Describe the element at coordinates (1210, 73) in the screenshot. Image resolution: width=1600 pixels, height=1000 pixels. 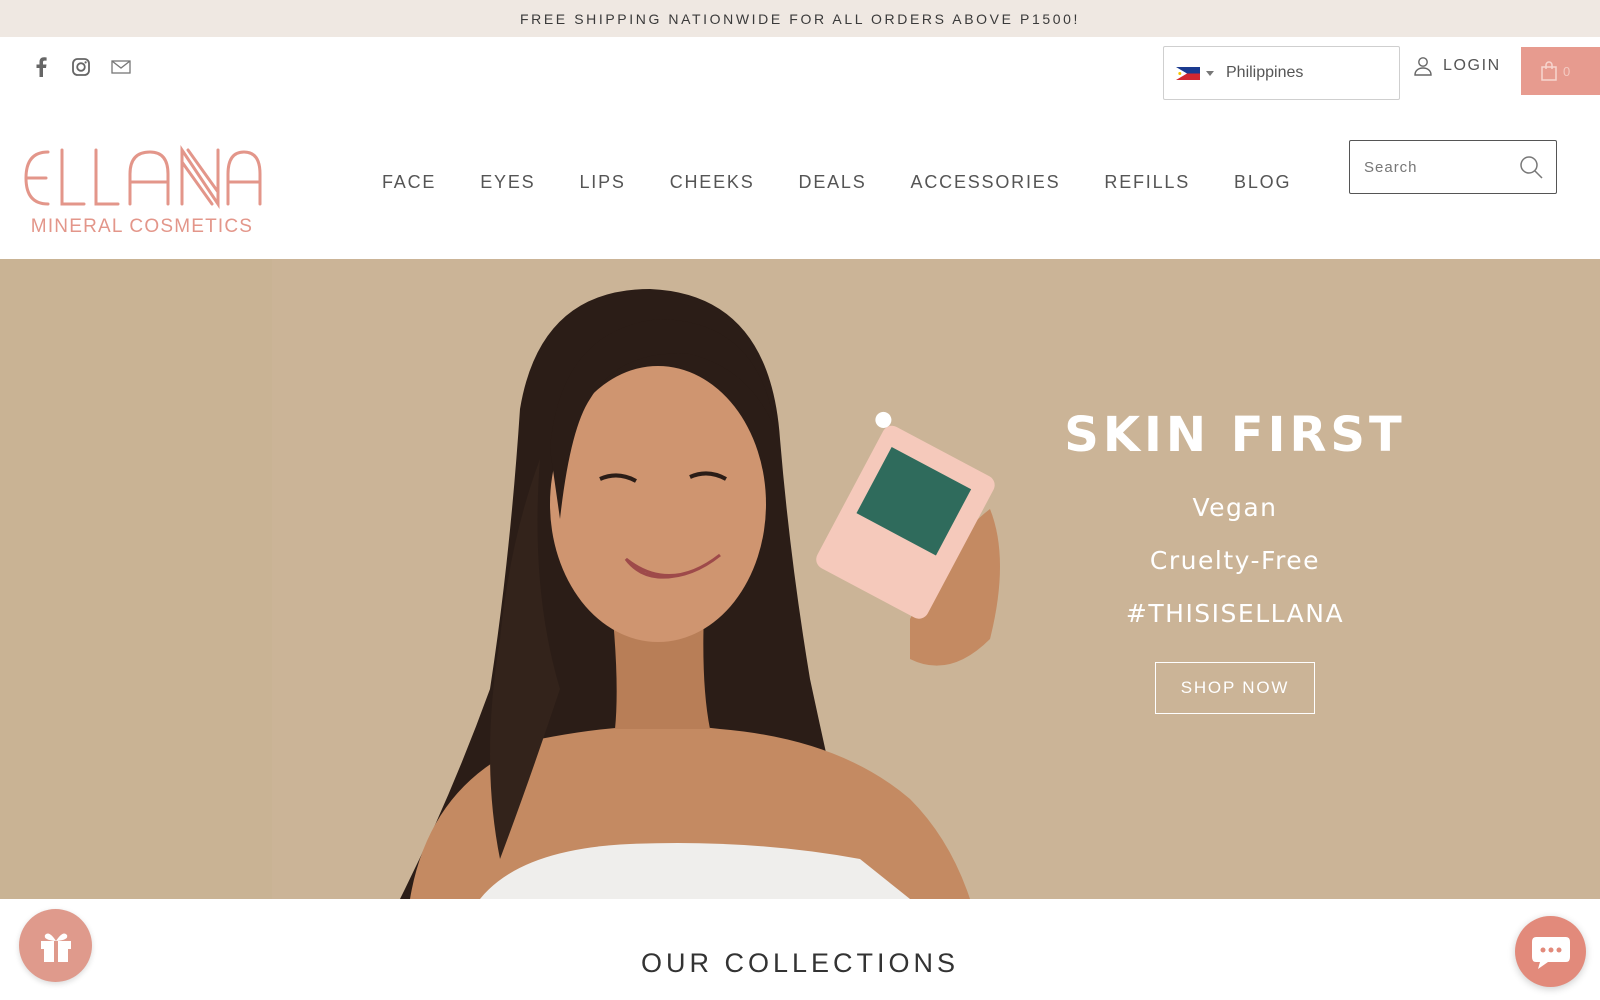
I see `chevron-down-icon` at that location.